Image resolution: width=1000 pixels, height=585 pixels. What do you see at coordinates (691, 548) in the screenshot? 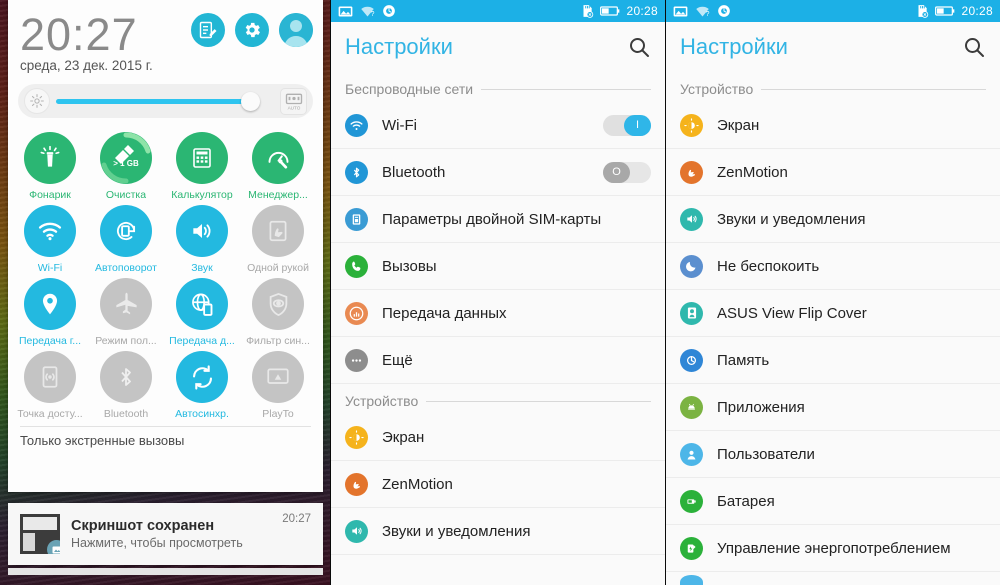
I see `power-management-icon` at bounding box center [691, 548].